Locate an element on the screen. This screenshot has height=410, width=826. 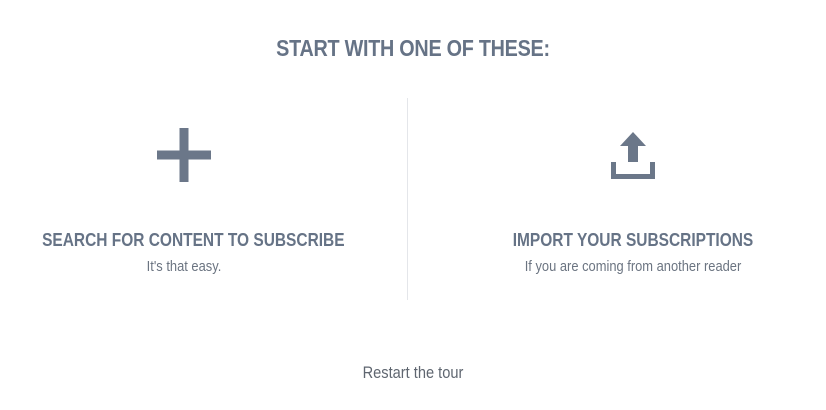
import-option-subtitle: If you are coming from another reader is located at coordinates (633, 266).